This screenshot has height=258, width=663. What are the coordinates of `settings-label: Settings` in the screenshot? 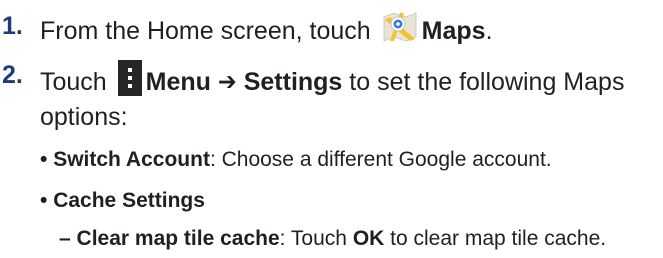 It's located at (293, 82).